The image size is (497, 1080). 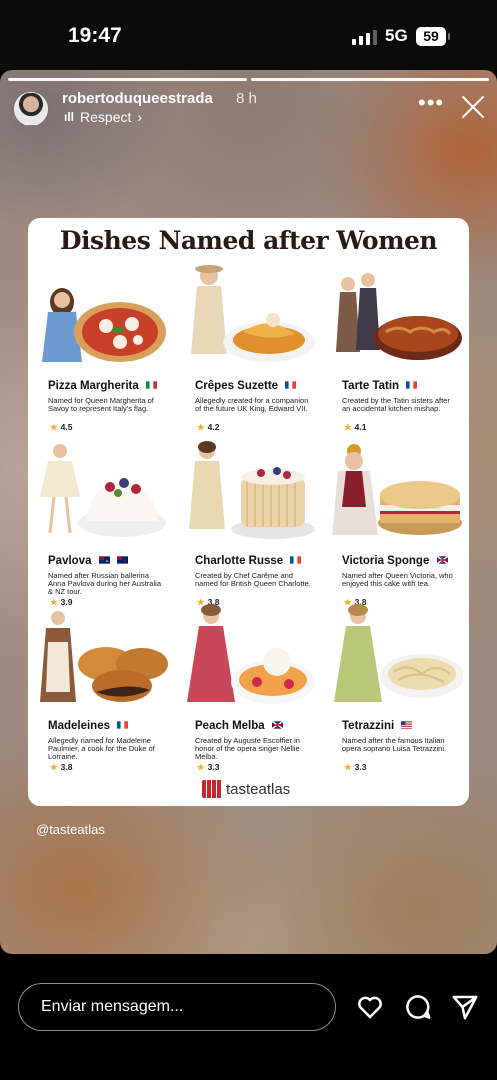 I want to click on crepes-illustration, so click(x=253, y=313).